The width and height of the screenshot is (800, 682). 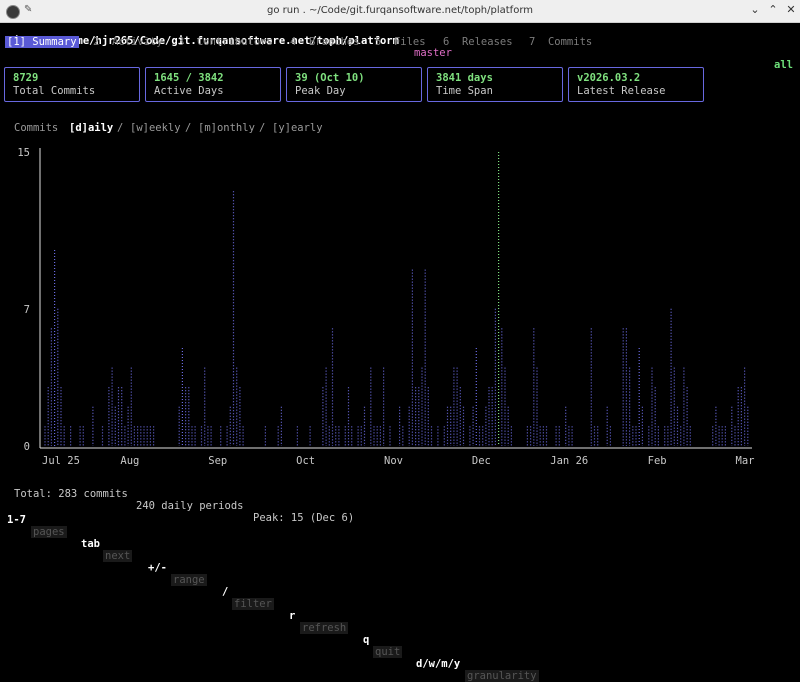 I want to click on key-pages: 1-7, so click(x=16, y=520).